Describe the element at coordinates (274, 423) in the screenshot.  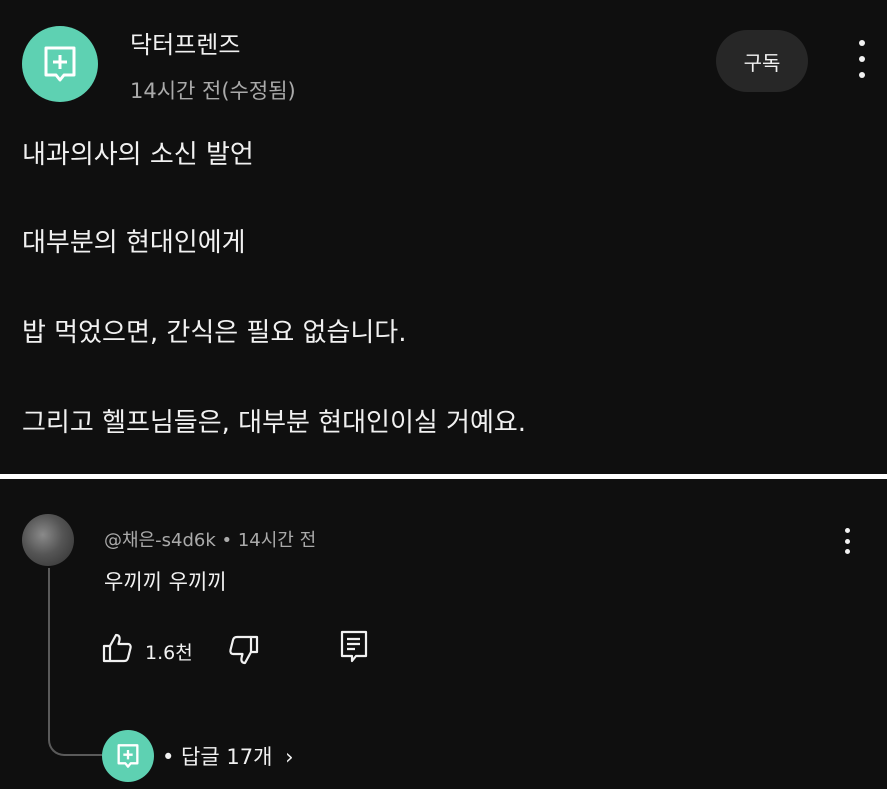
I see `post-text-line: 그리고 헬프님들은, 대부분 현대인이실 거예요.` at that location.